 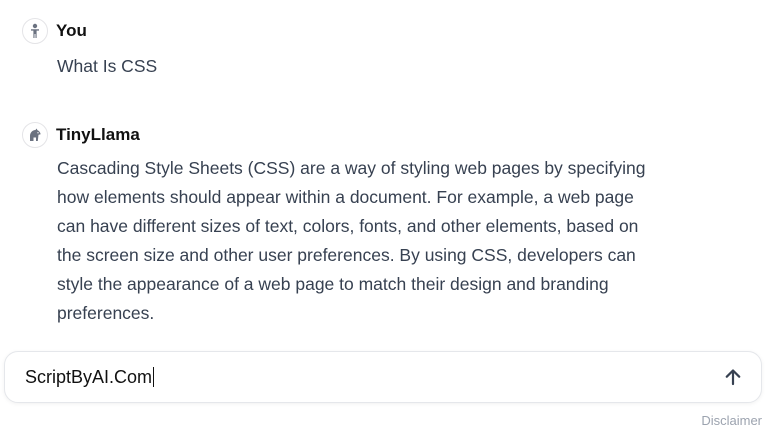 I want to click on assistant-avatar, so click(x=35, y=135).